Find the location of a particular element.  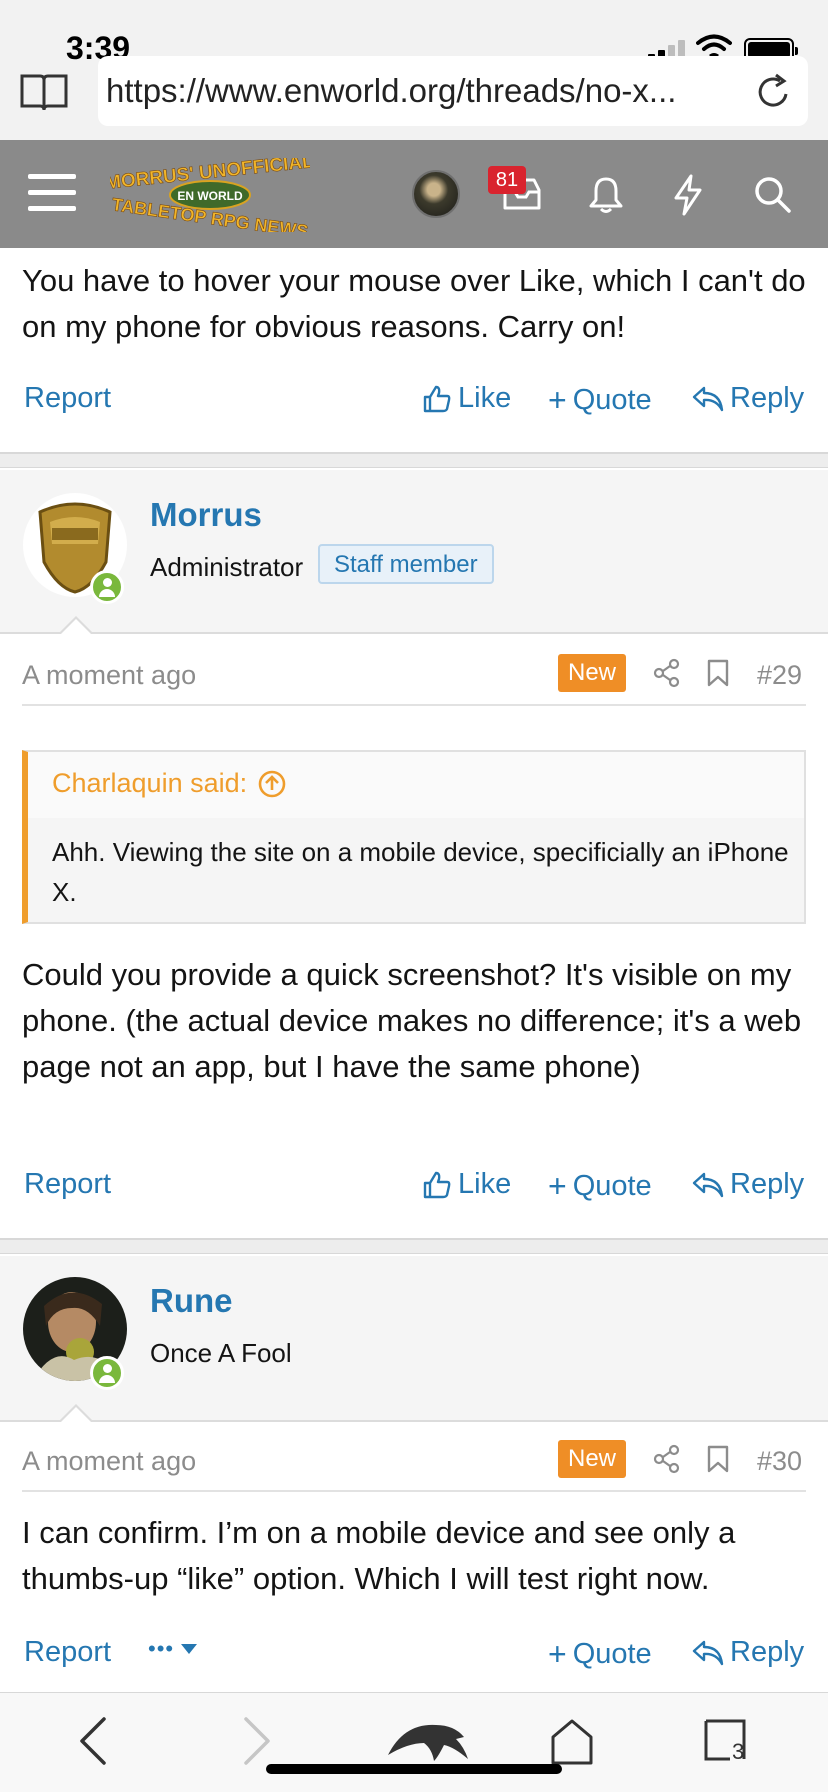

arrow-up-circle-icon is located at coordinates (272, 783).